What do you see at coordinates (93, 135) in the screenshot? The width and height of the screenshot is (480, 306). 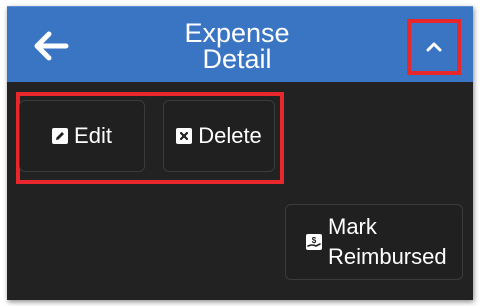 I see `edit-label: Edit` at bounding box center [93, 135].